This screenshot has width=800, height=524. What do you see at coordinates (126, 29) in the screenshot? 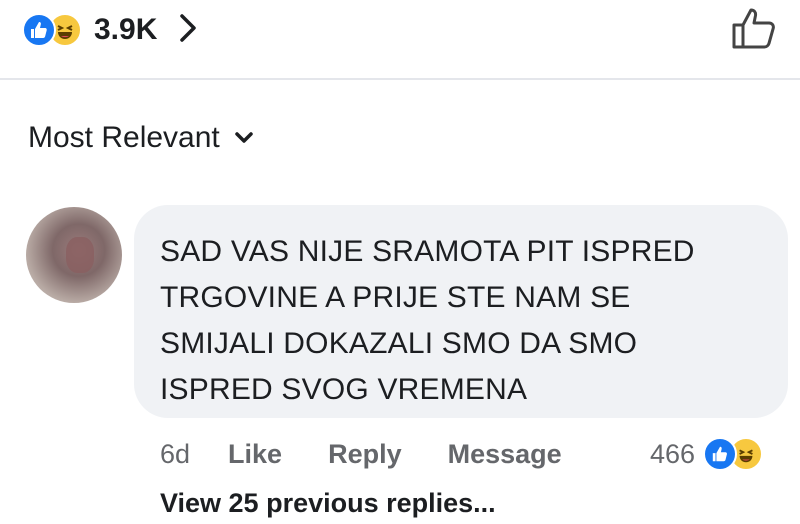
I see `reaction-count: 3.9K` at bounding box center [126, 29].